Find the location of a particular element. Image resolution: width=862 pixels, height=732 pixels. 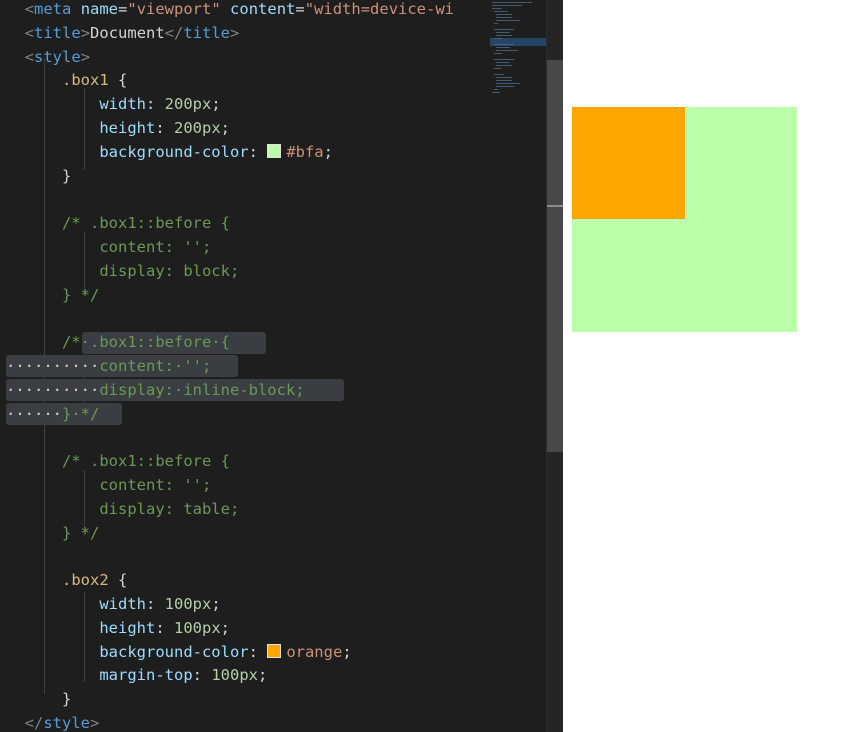

code-token: > is located at coordinates (85, 33).